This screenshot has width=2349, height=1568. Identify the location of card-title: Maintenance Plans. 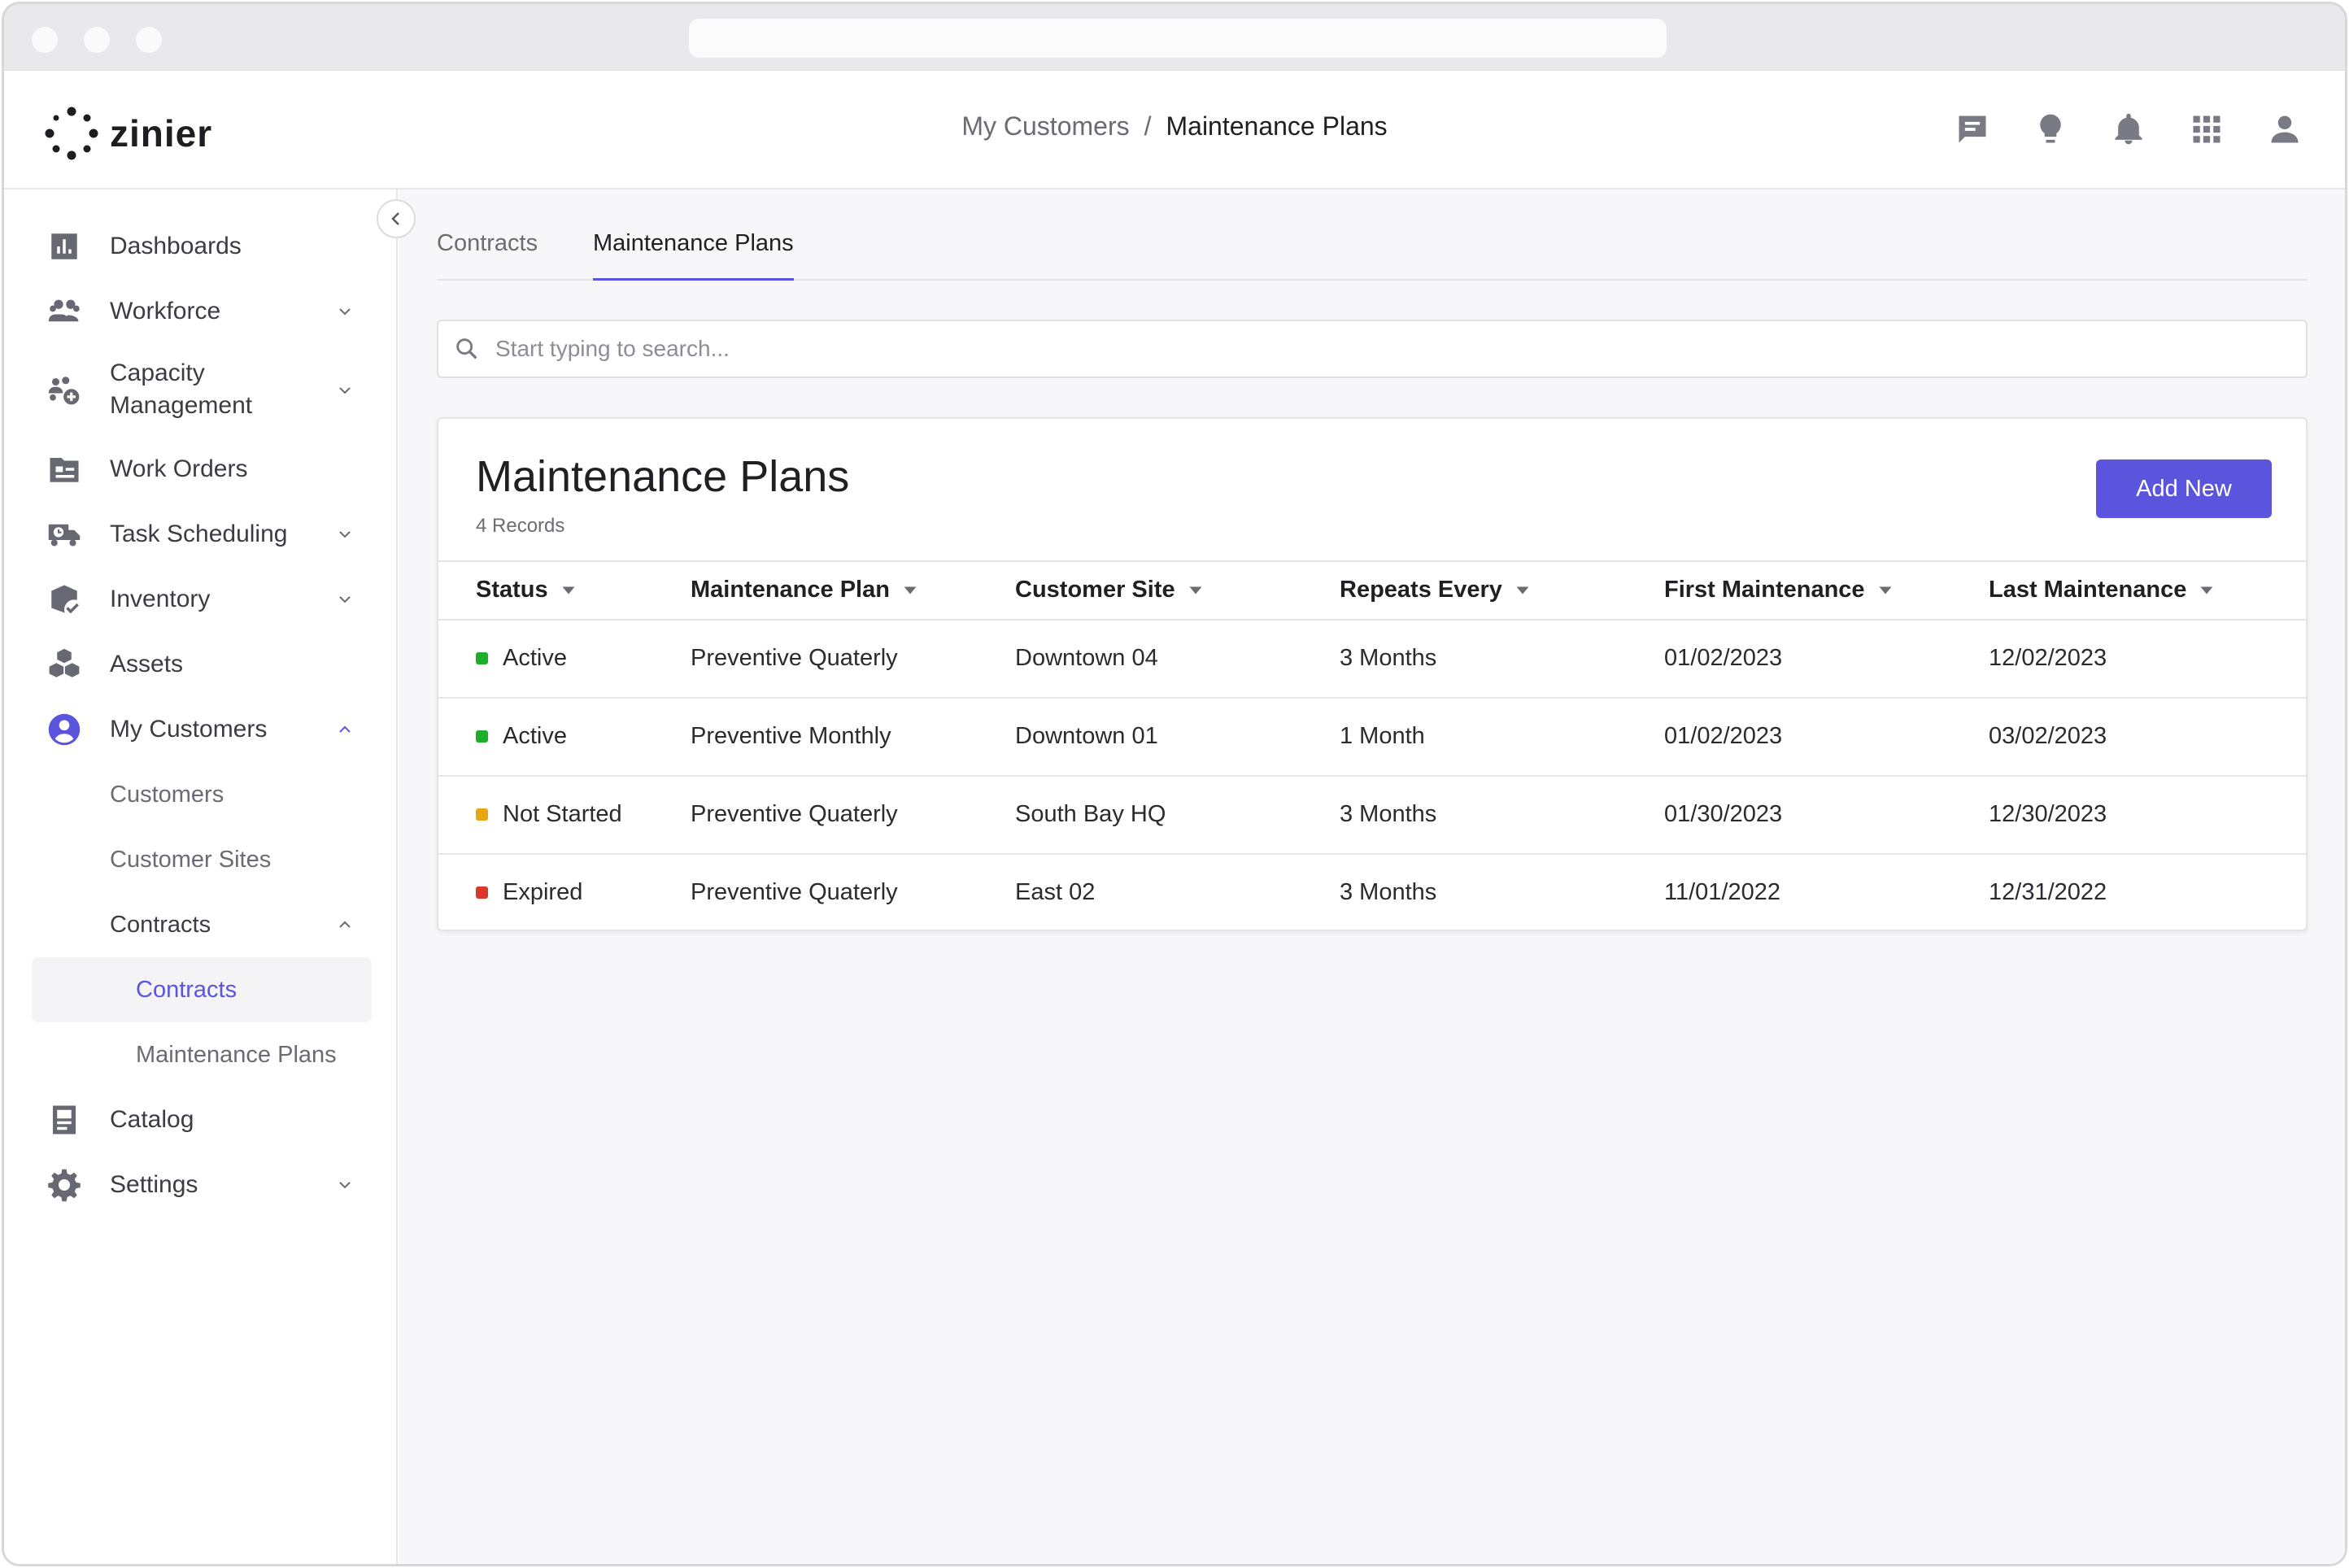
(663, 476).